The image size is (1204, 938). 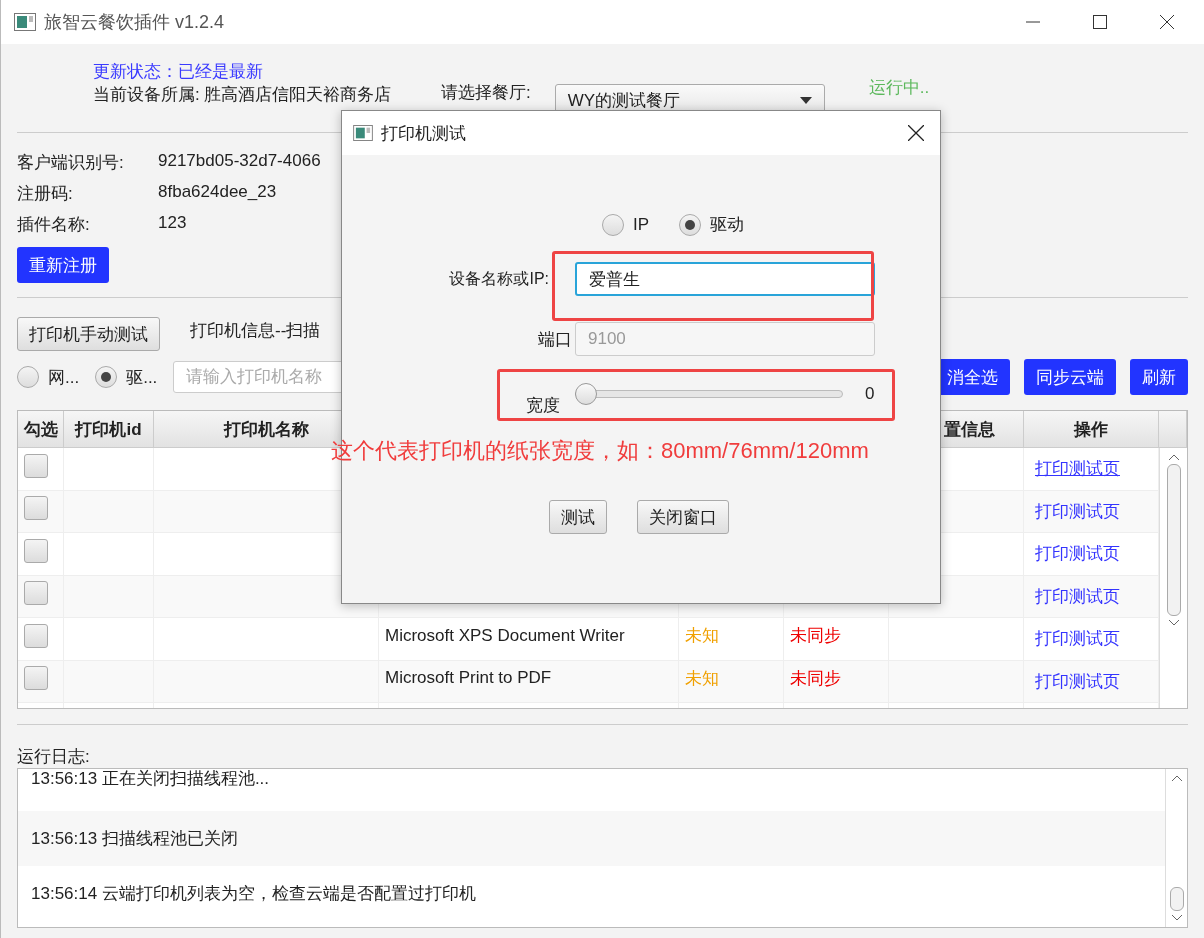 What do you see at coordinates (40, 429) in the screenshot?
I see `column-header: 勾选` at bounding box center [40, 429].